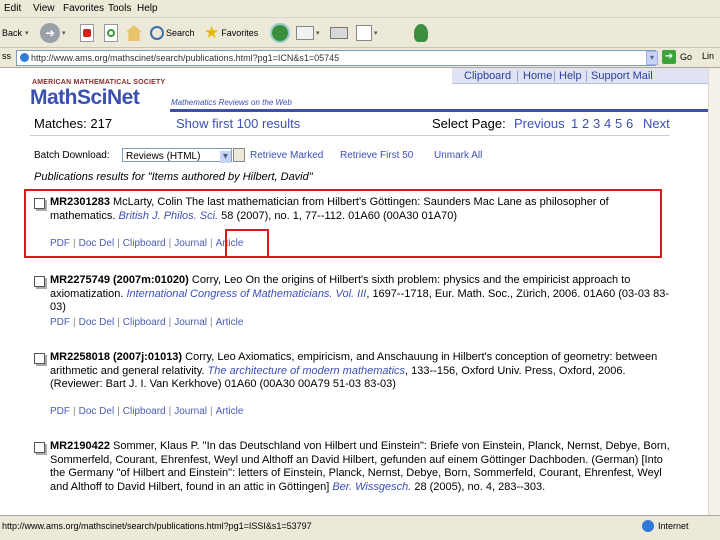  Describe the element at coordinates (677, 57) in the screenshot. I see `go-button: ➔ Go` at that location.